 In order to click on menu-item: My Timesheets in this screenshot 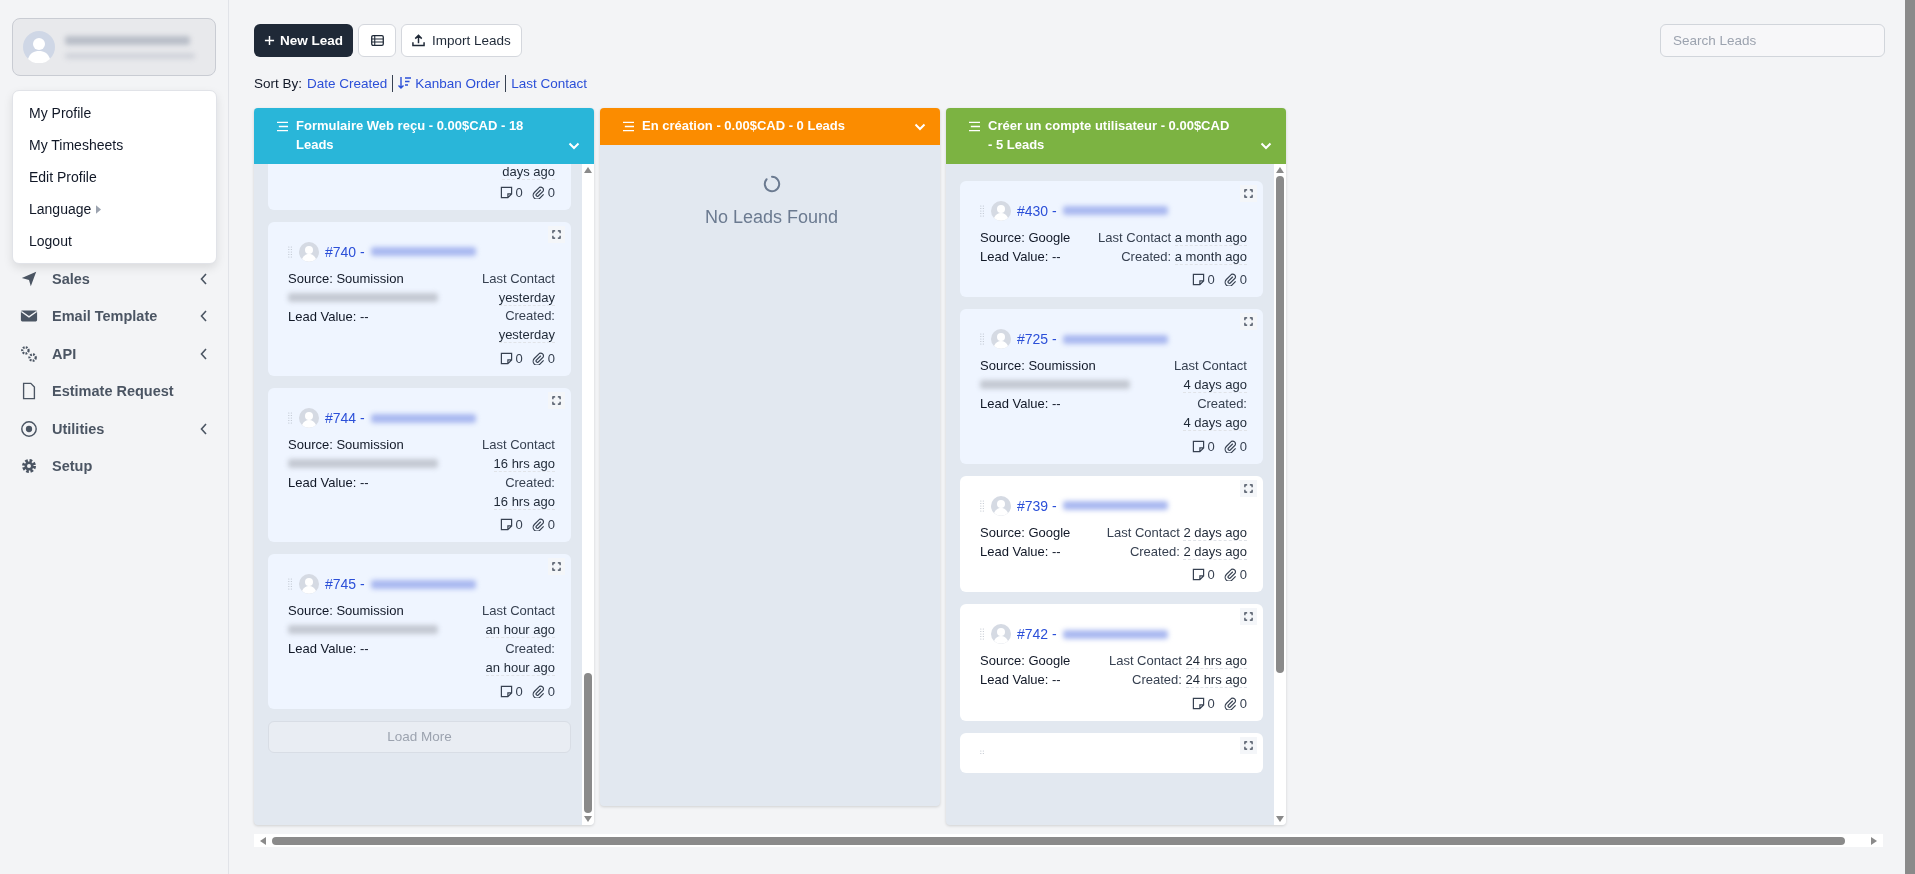, I will do `click(76, 145)`.